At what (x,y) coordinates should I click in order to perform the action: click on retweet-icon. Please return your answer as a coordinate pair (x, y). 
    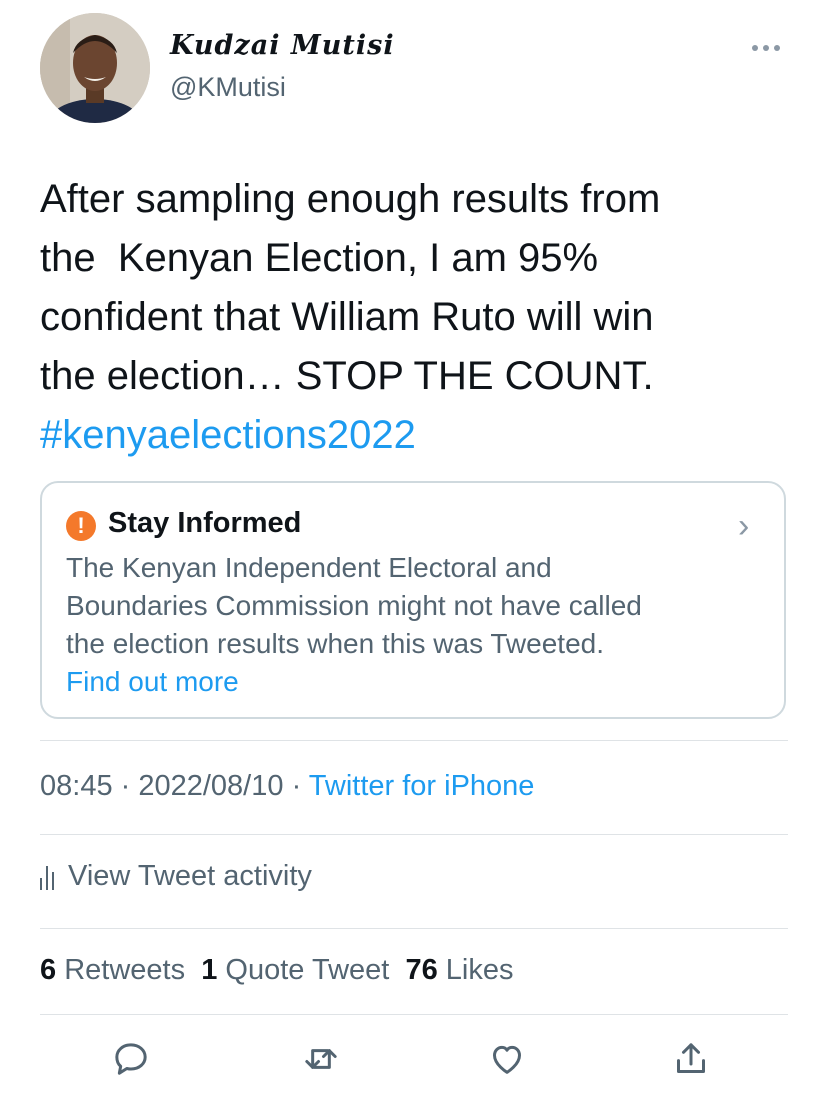
    Looking at the image, I should click on (321, 1059).